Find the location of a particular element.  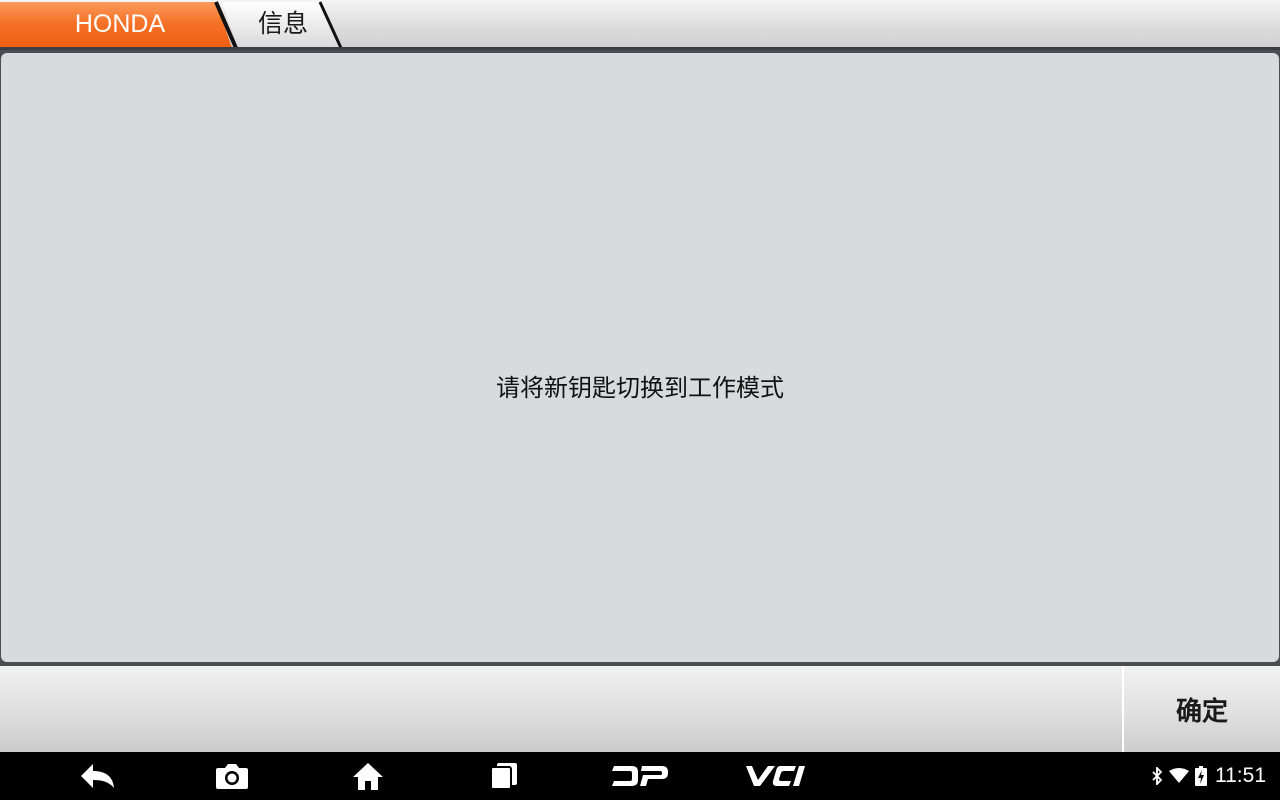

message-text: 请将新钥匙切换到工作模式 is located at coordinates (640, 388).